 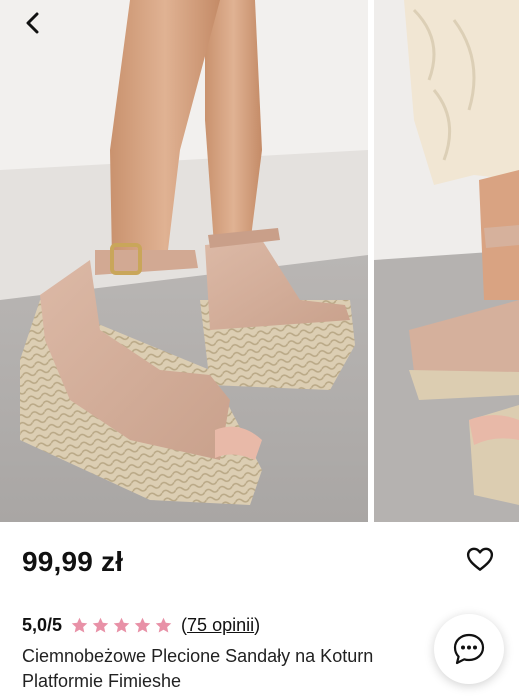 I want to click on reviews-link: (75 opinii), so click(x=220, y=625).